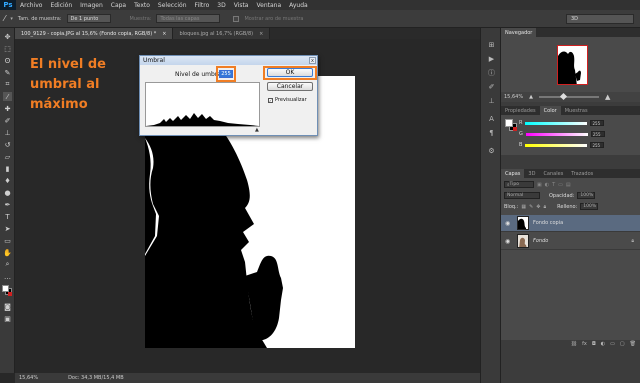 Image resolution: width=640 pixels, height=383 pixels. What do you see at coordinates (568, 96) in the screenshot?
I see `nav-zoom-slider` at bounding box center [568, 96].